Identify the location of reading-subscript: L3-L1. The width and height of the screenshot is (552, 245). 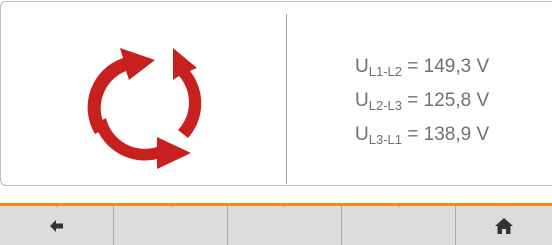
(385, 139).